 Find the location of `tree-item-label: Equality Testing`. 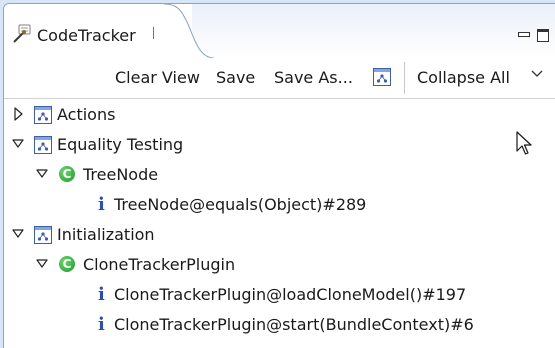

tree-item-label: Equality Testing is located at coordinates (120, 144).